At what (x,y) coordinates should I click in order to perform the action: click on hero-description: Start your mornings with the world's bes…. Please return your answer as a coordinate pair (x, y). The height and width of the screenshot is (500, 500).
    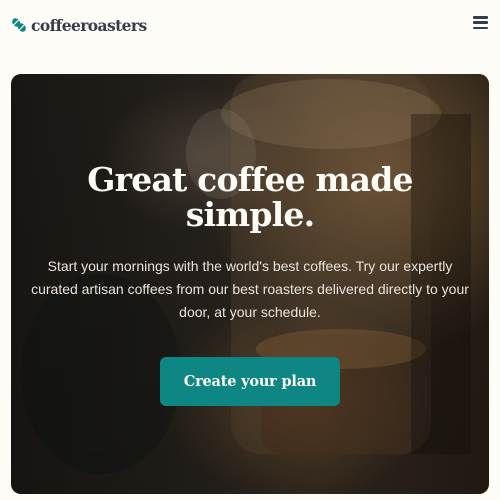
    Looking at the image, I should click on (250, 289).